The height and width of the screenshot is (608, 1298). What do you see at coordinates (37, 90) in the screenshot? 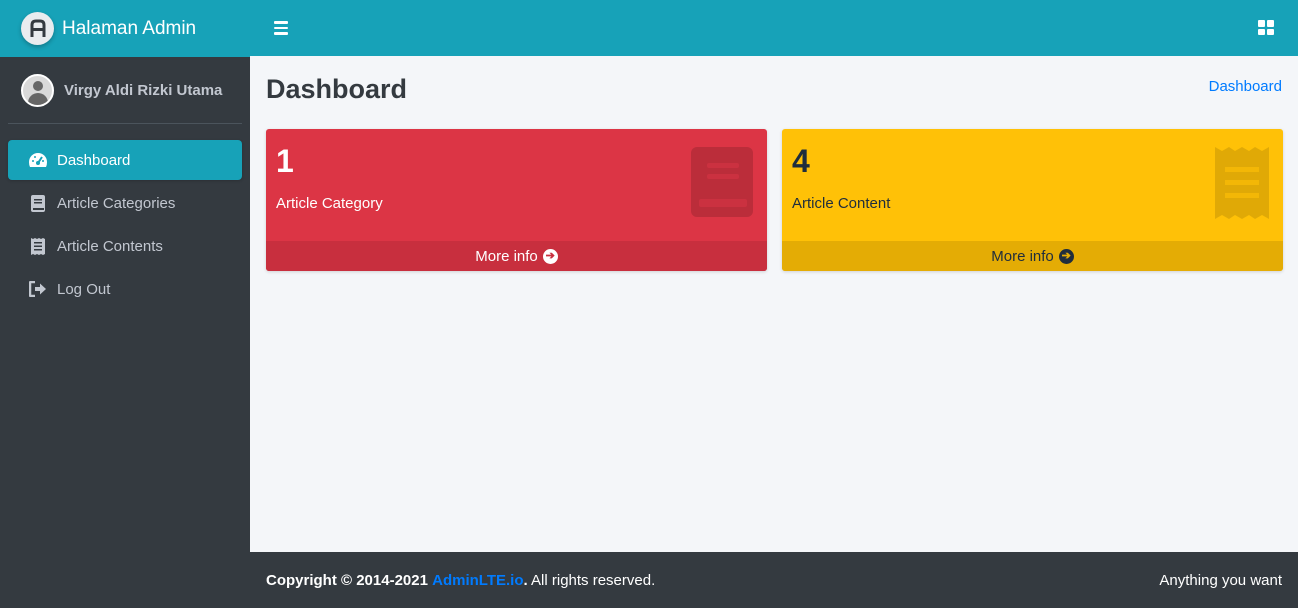
I see `avatar` at bounding box center [37, 90].